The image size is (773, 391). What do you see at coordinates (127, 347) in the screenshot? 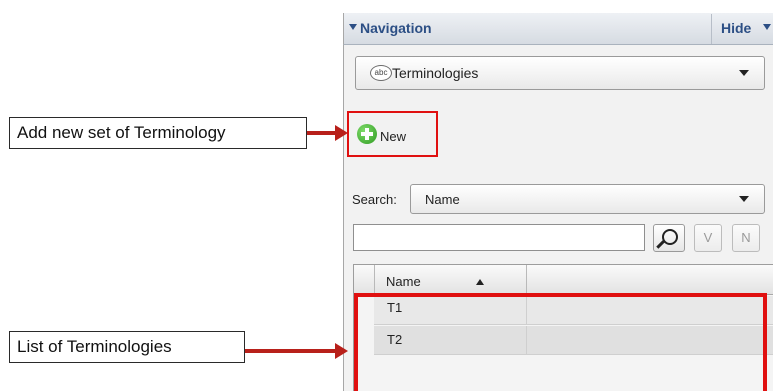
I see `callout-list: List of Terminologies` at bounding box center [127, 347].